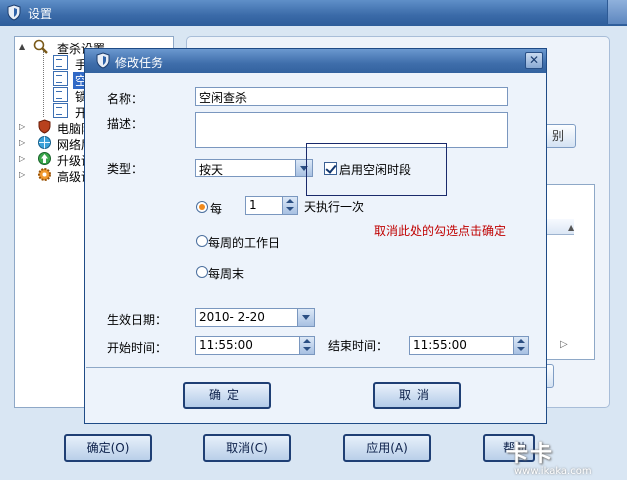 The image size is (627, 480). What do you see at coordinates (227, 395) in the screenshot?
I see `dialog-ok-button: 确定` at bounding box center [227, 395].